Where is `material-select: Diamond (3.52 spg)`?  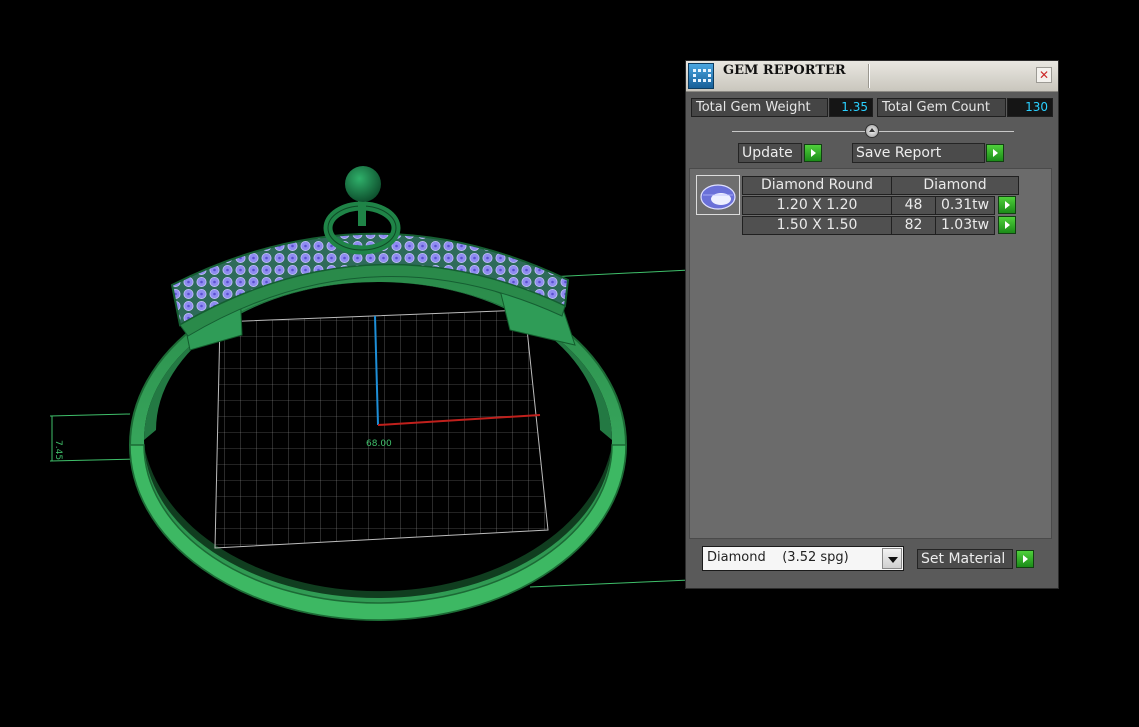
material-select: Diamond (3.52 spg) is located at coordinates (803, 558).